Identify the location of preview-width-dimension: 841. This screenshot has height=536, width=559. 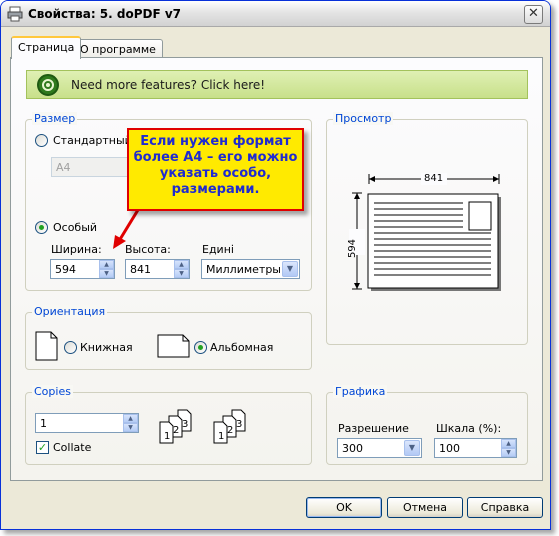
(434, 178).